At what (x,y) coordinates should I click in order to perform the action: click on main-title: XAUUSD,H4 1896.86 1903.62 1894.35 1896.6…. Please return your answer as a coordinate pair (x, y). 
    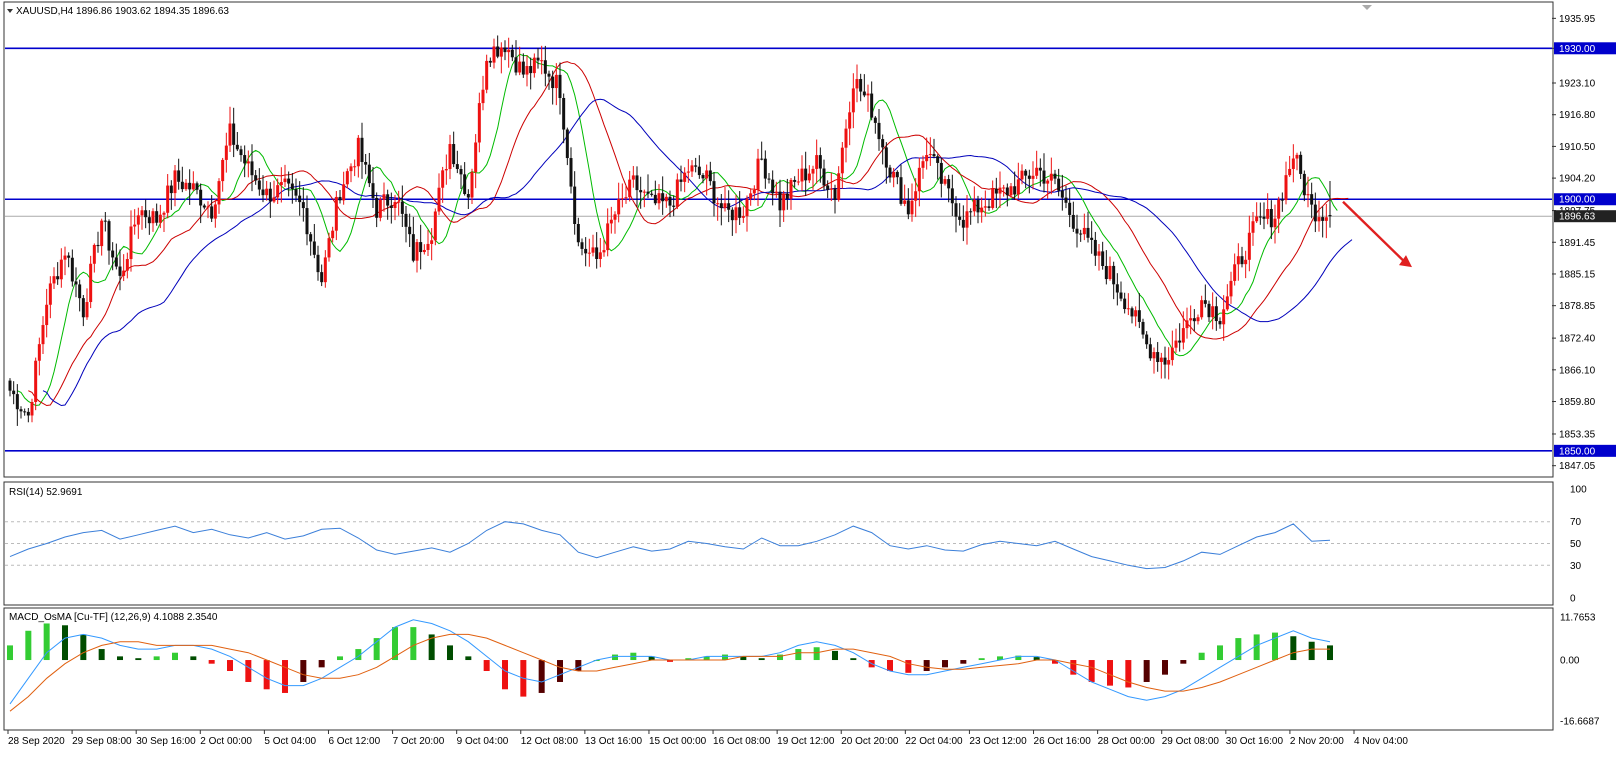
    Looking at the image, I should click on (122, 11).